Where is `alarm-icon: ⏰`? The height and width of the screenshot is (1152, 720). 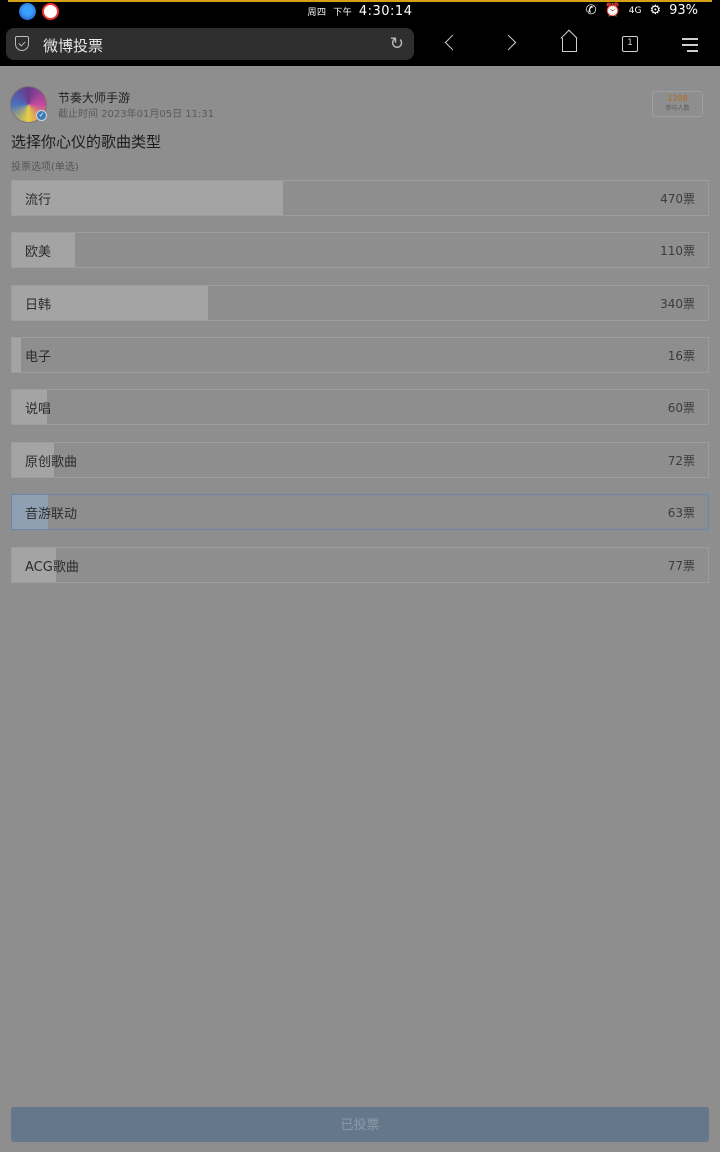 alarm-icon: ⏰ is located at coordinates (612, 10).